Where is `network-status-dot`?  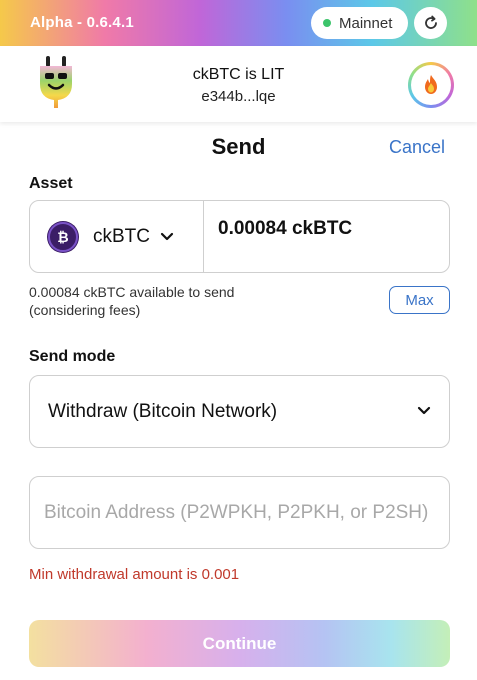
network-status-dot is located at coordinates (327, 23).